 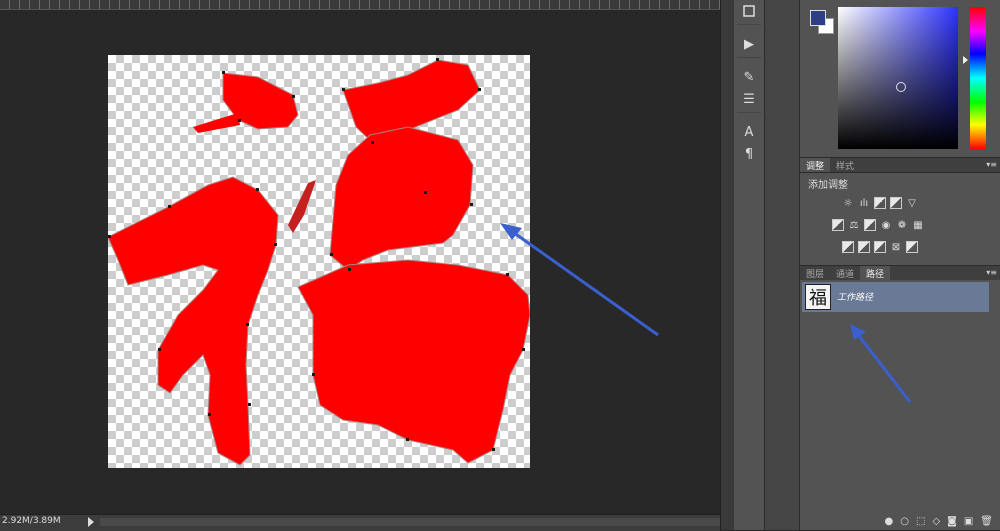 I want to click on foreground-color-swatch, so click(x=818, y=18).